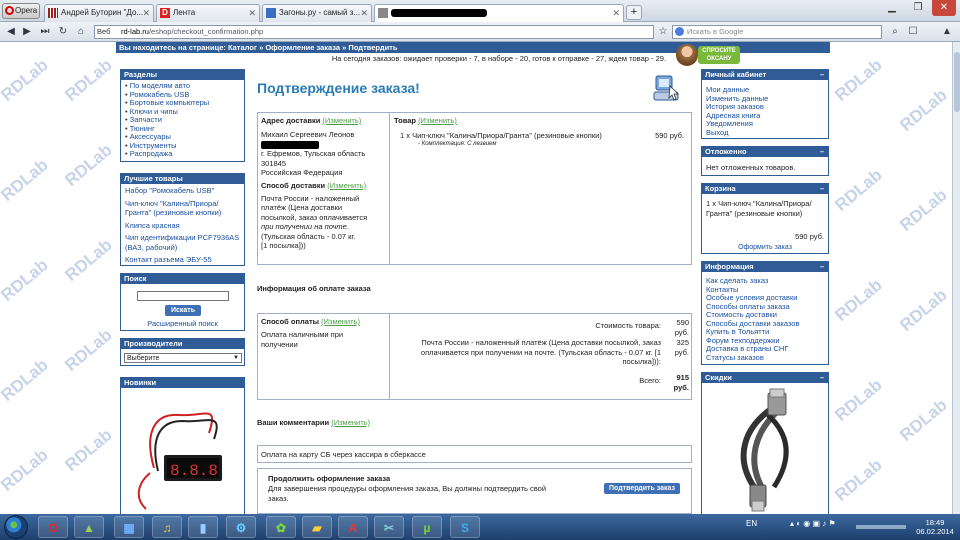 This screenshot has height=540, width=960. Describe the element at coordinates (183, 453) in the screenshot. I see `voltmeter-product-image: 8.8.8` at that location.